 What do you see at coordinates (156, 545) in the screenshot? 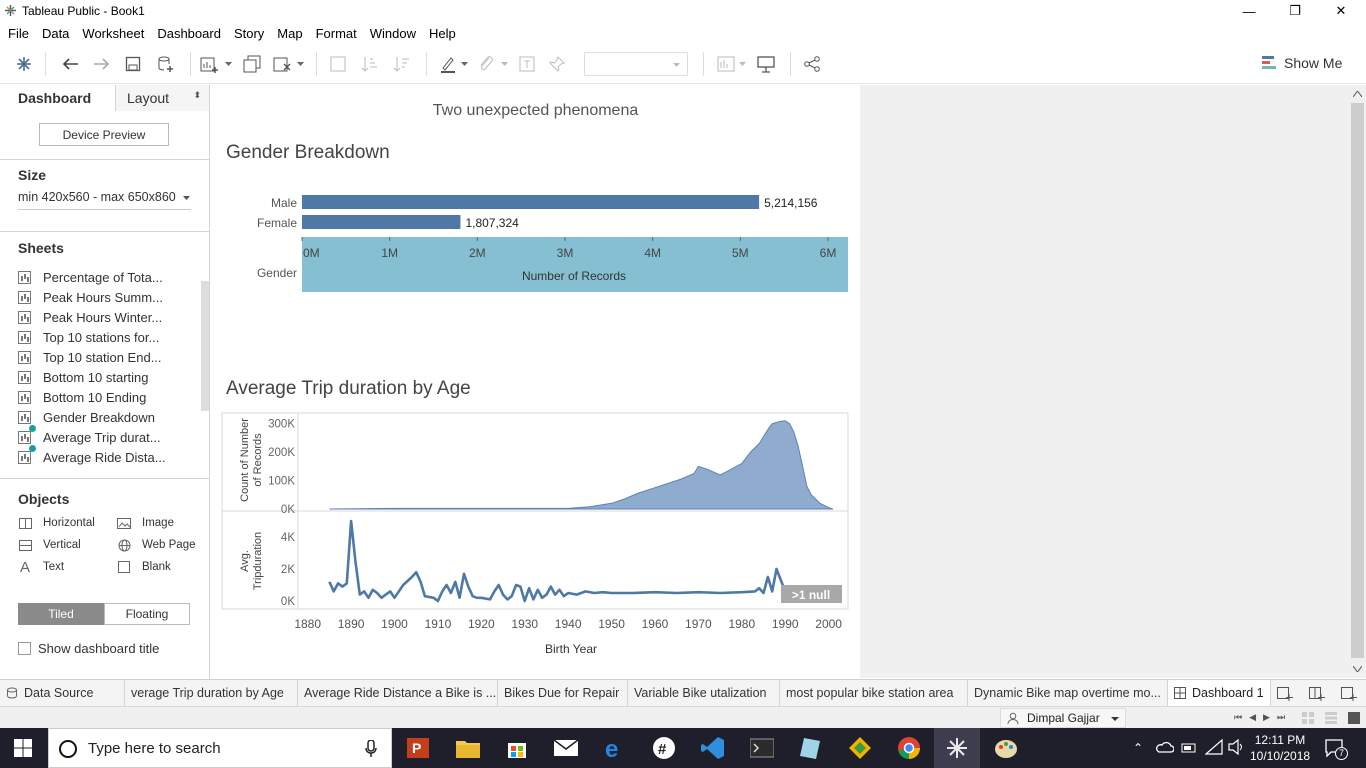
I see `object-web-page: Web Page` at bounding box center [156, 545].